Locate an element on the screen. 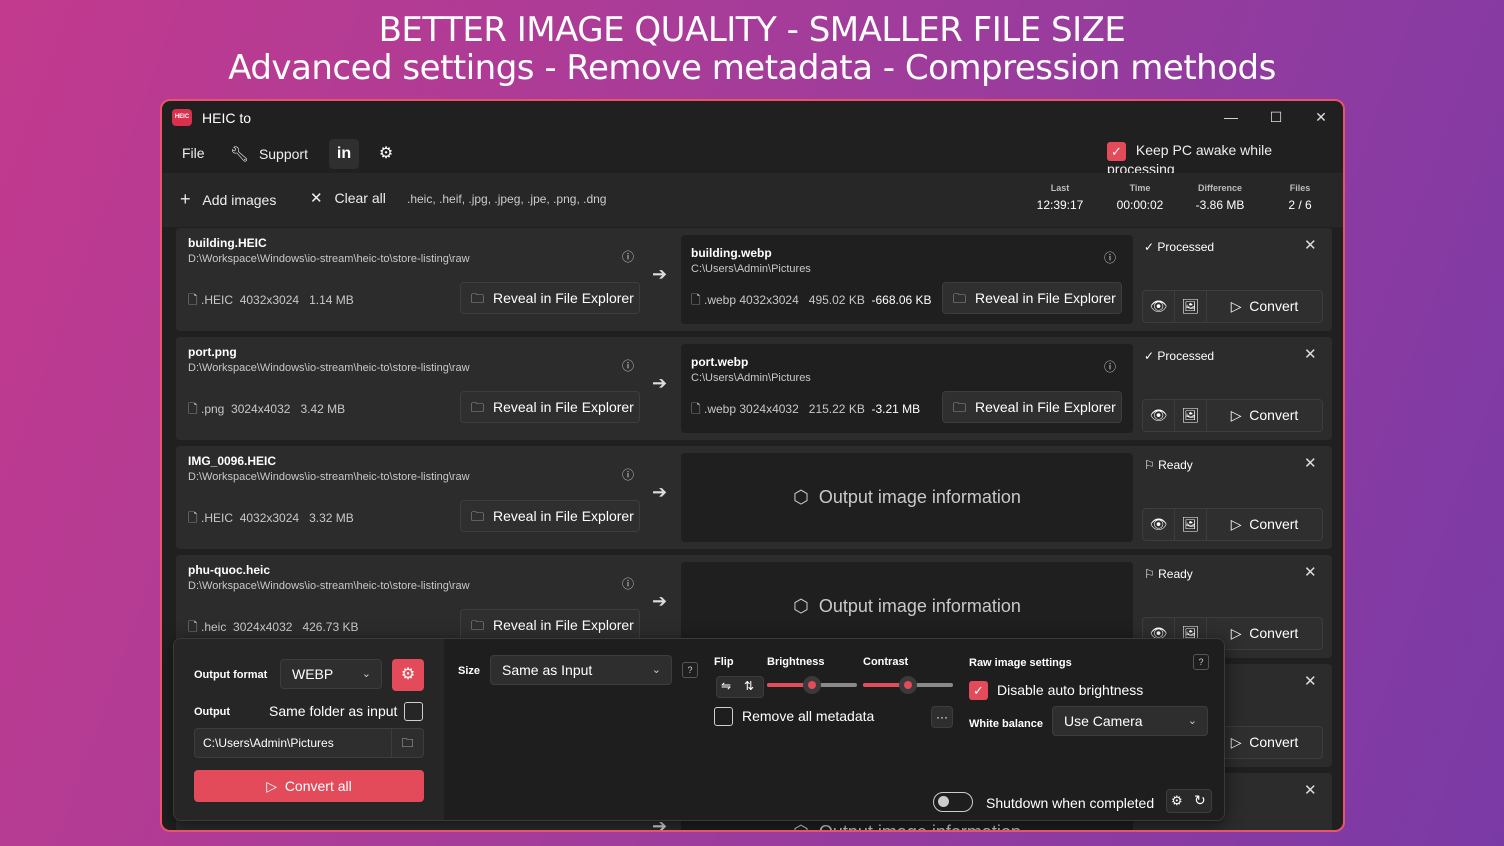 Image resolution: width=1504 pixels, height=846 pixels. format-settings-gear-icon: ⚙︎ is located at coordinates (408, 675).